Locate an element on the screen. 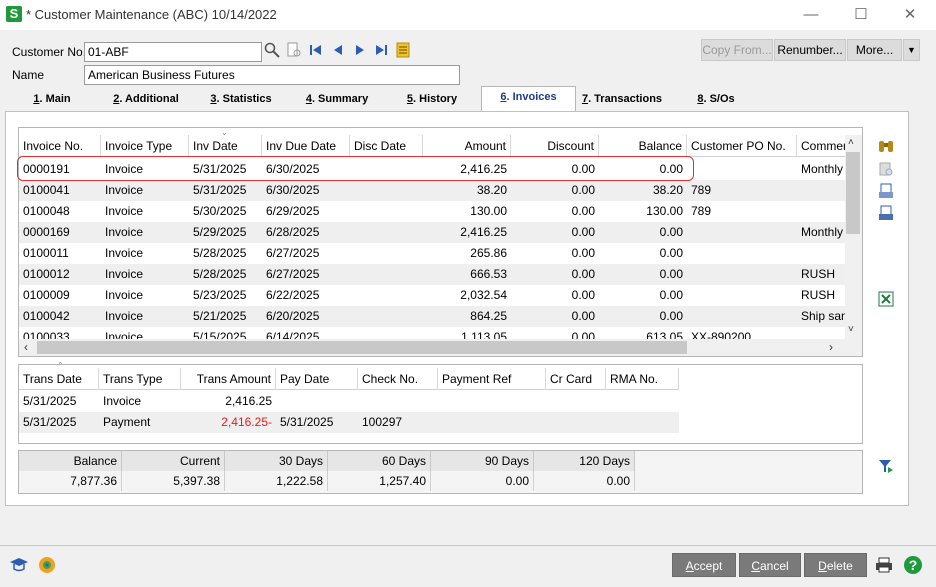 Image resolution: width=936 pixels, height=587 pixels. tab-invoices: 6. Invoices is located at coordinates (528, 99).